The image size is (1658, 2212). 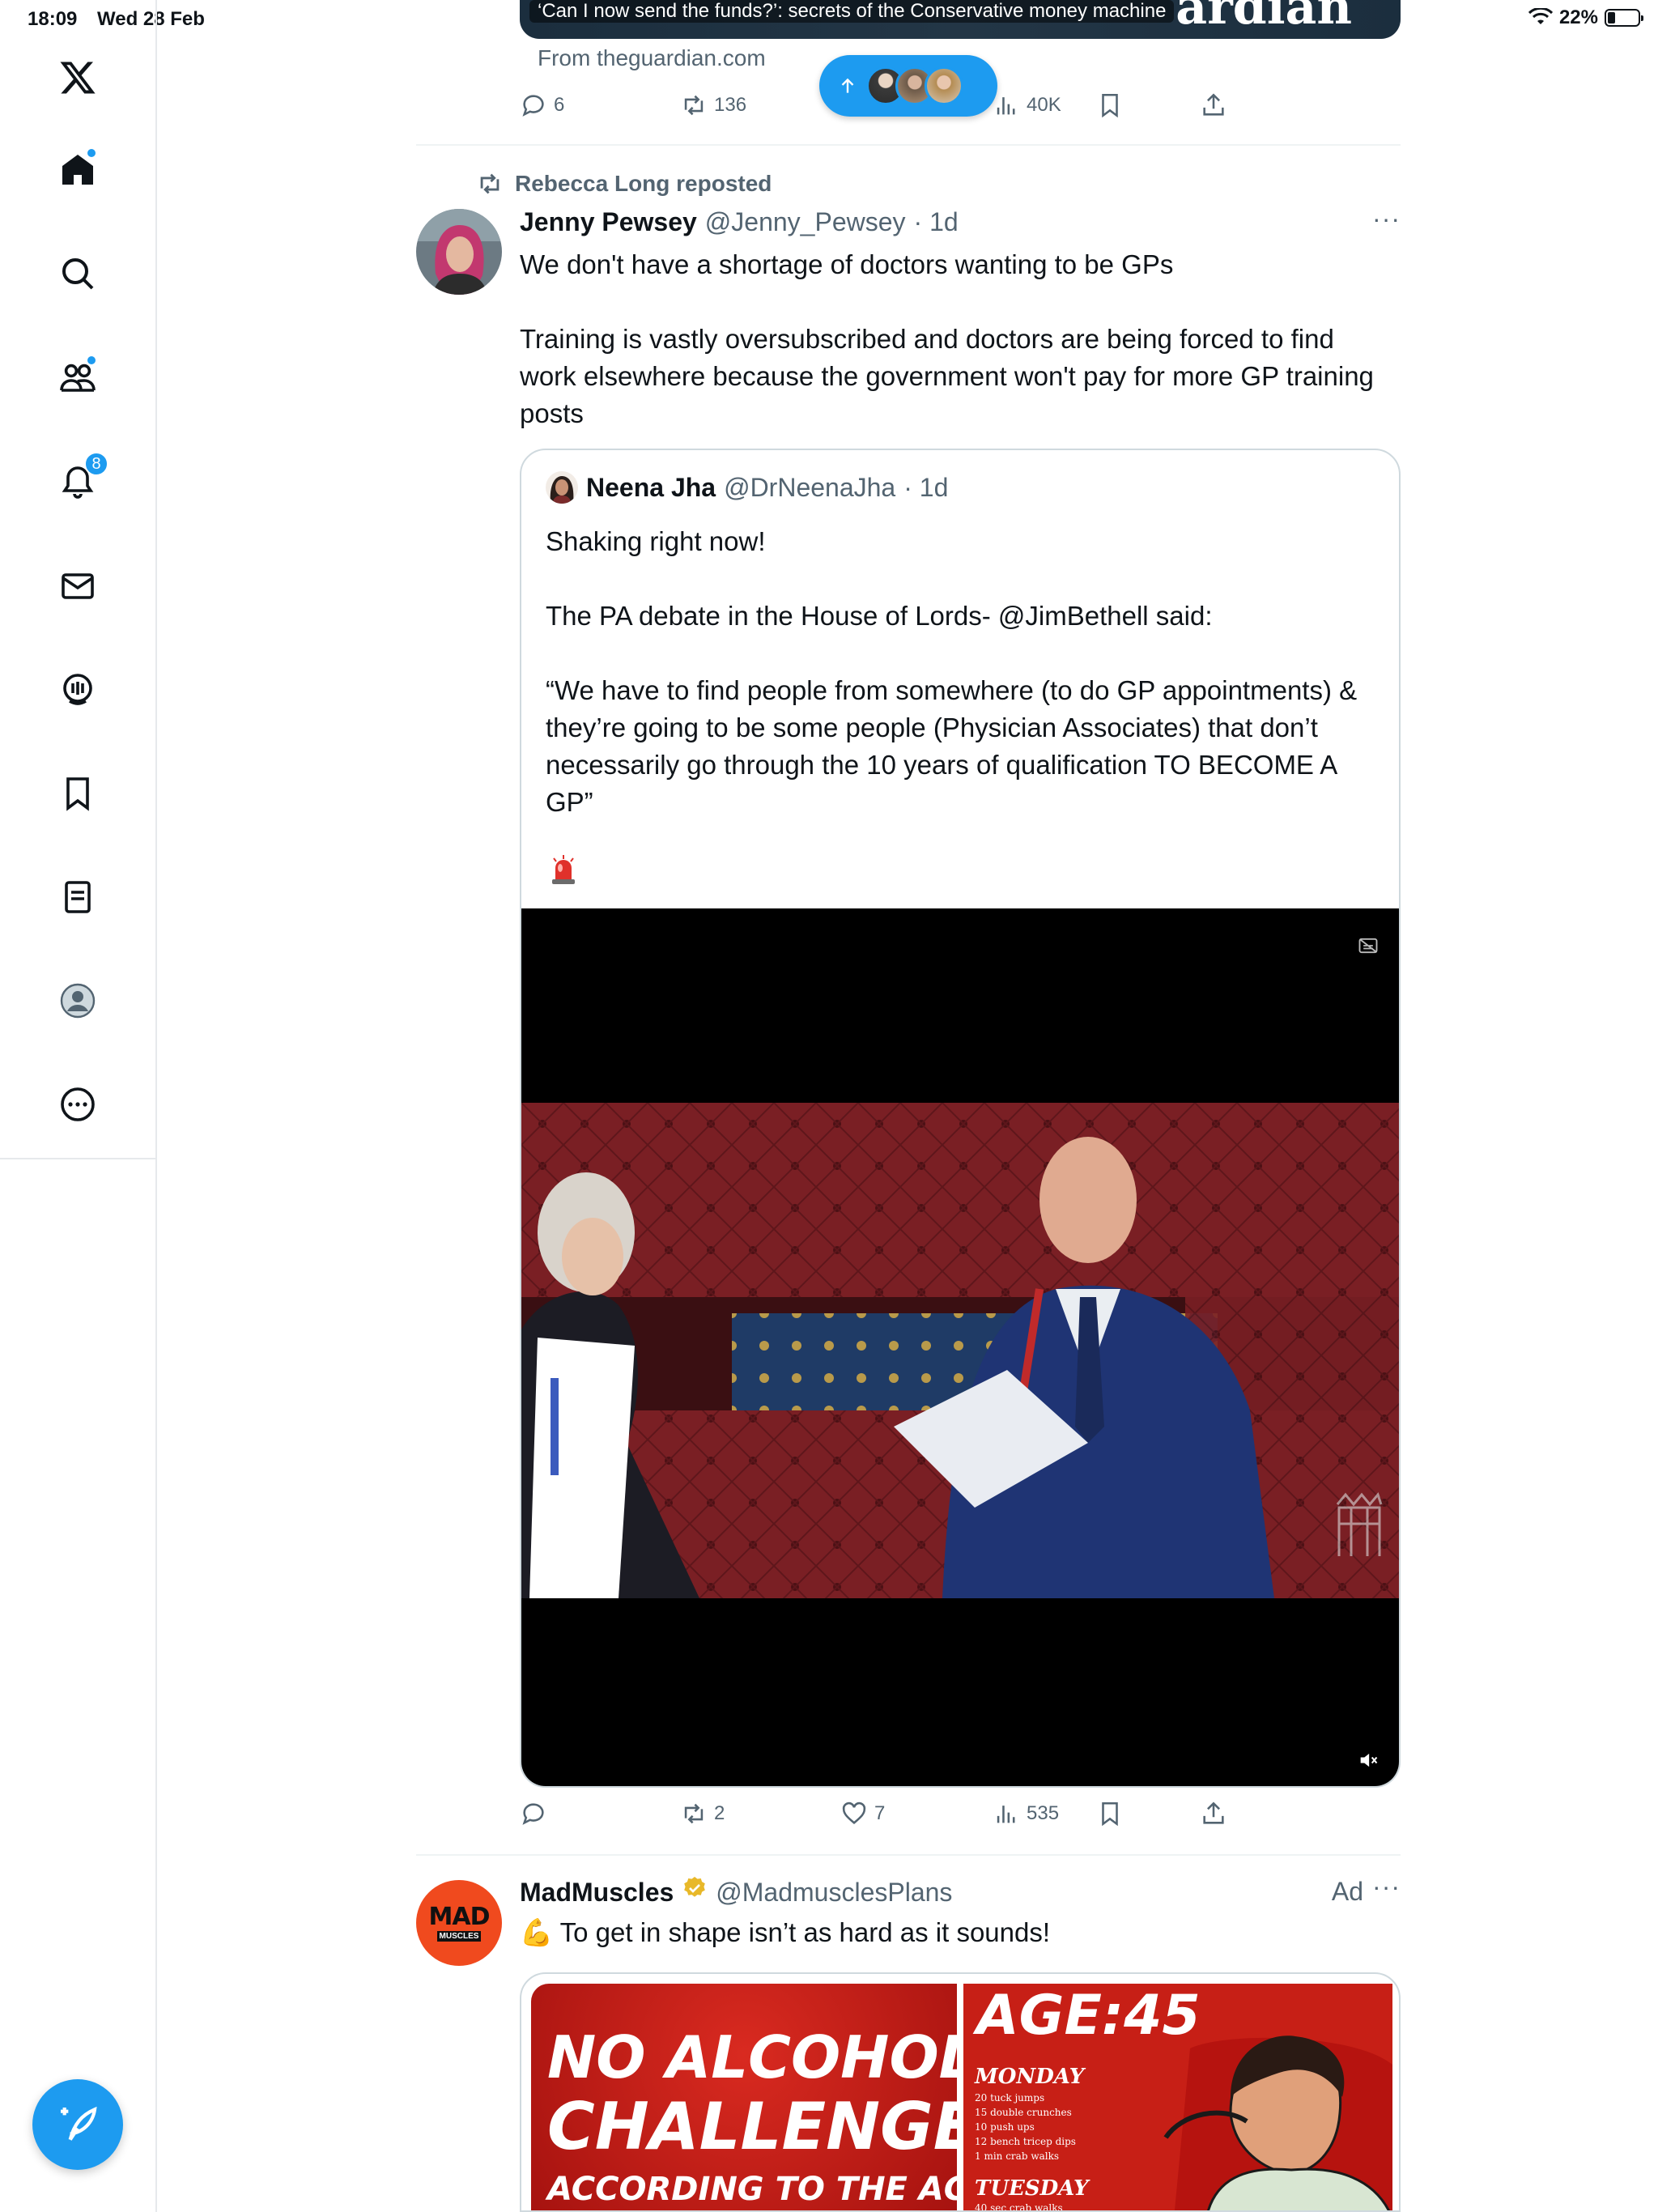 I want to click on mute-icon, so click(x=1368, y=1761).